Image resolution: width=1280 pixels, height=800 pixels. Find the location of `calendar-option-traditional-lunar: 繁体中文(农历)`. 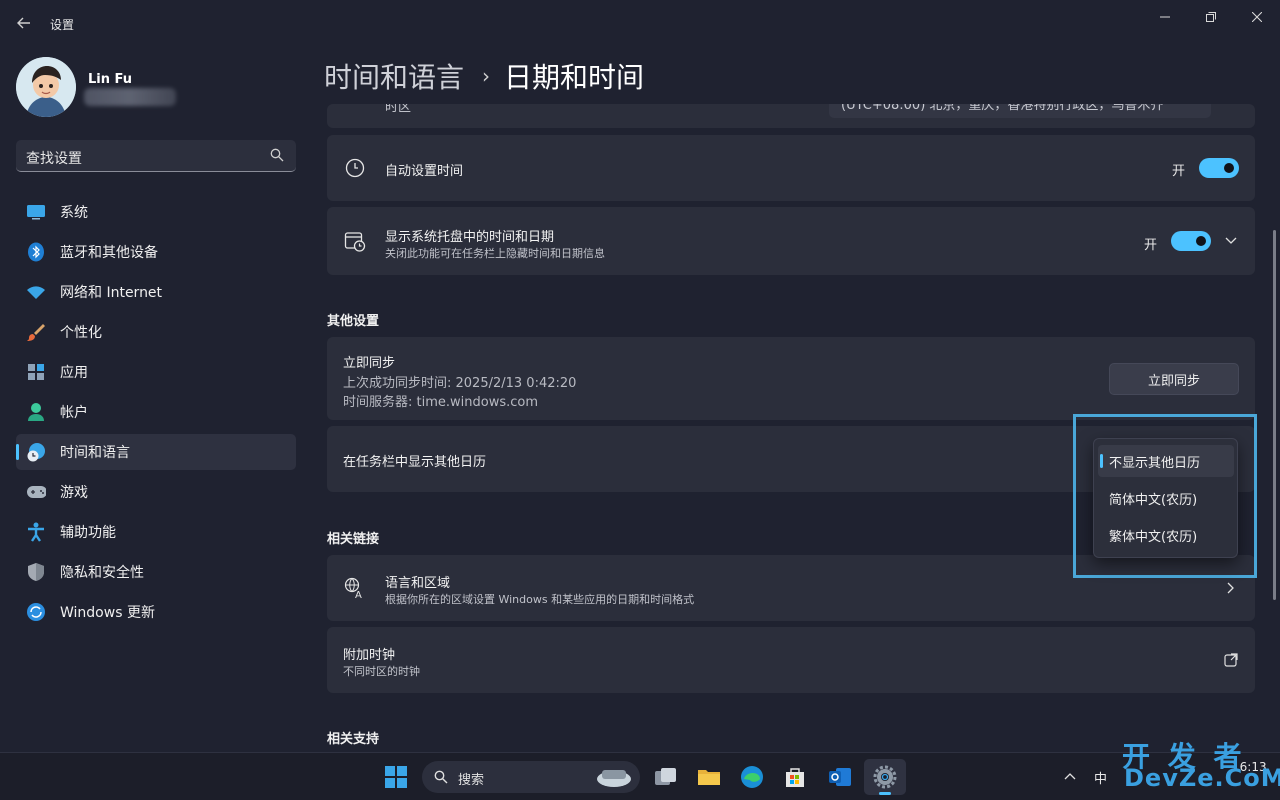

calendar-option-traditional-lunar: 繁体中文(农历) is located at coordinates (1166, 535).